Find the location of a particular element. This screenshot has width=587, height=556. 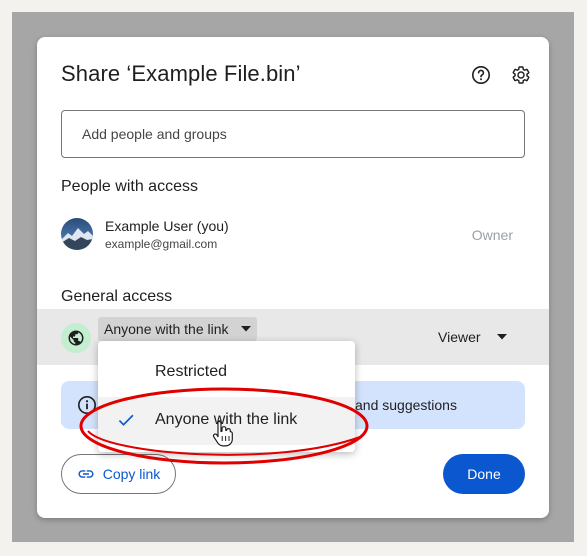

copy-link-label: Copy link is located at coordinates (131, 474).